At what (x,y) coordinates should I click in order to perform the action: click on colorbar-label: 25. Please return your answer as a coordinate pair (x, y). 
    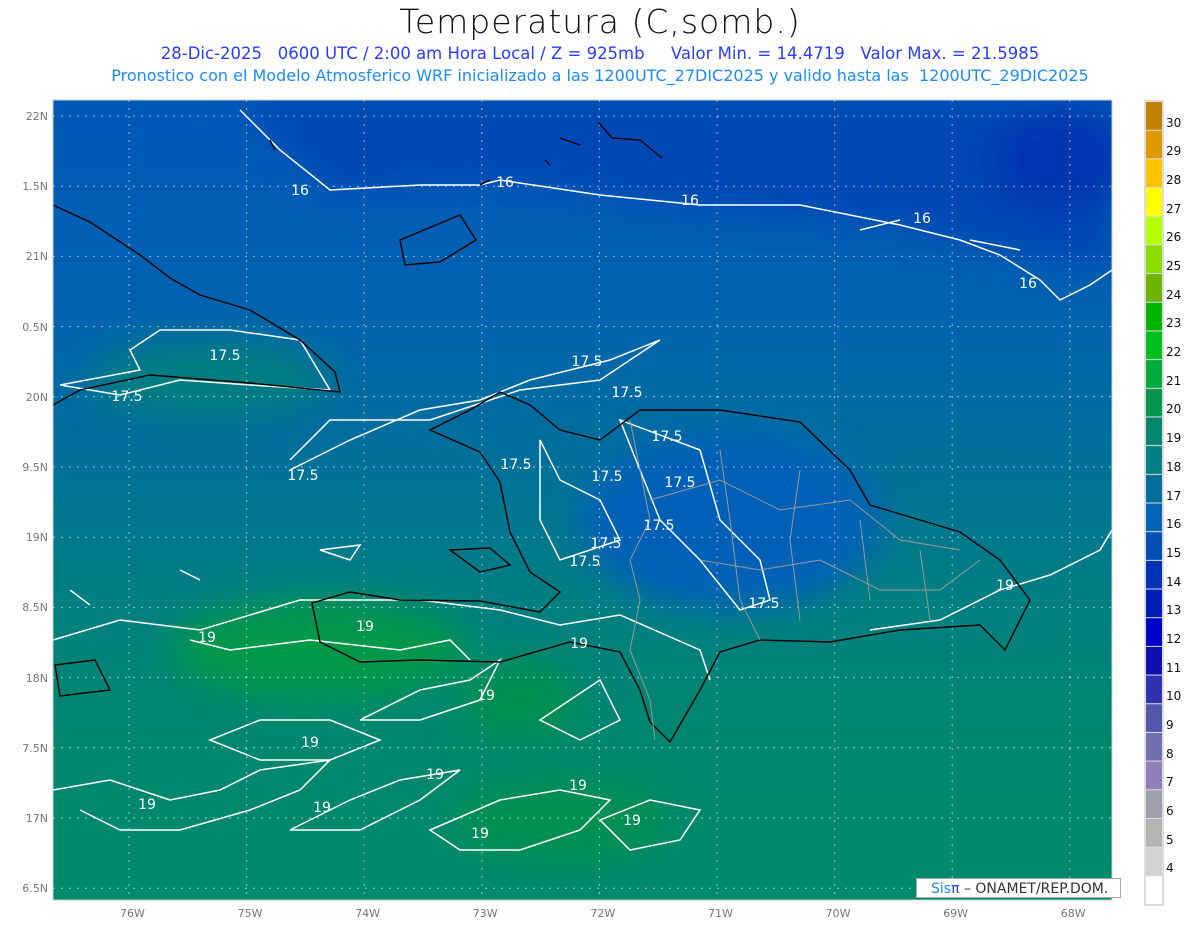
    Looking at the image, I should click on (1174, 266).